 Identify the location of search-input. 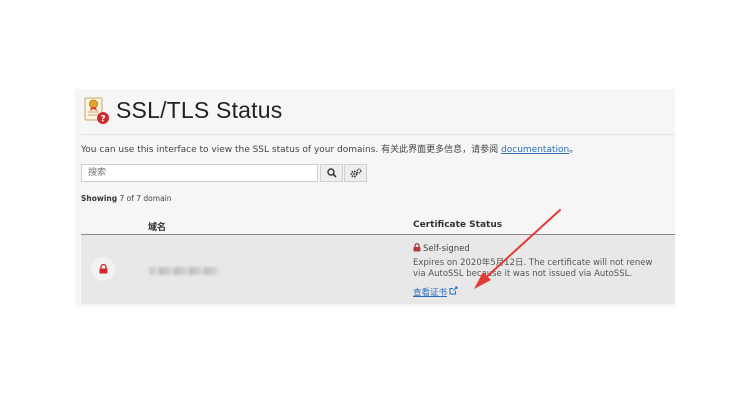
(199, 173).